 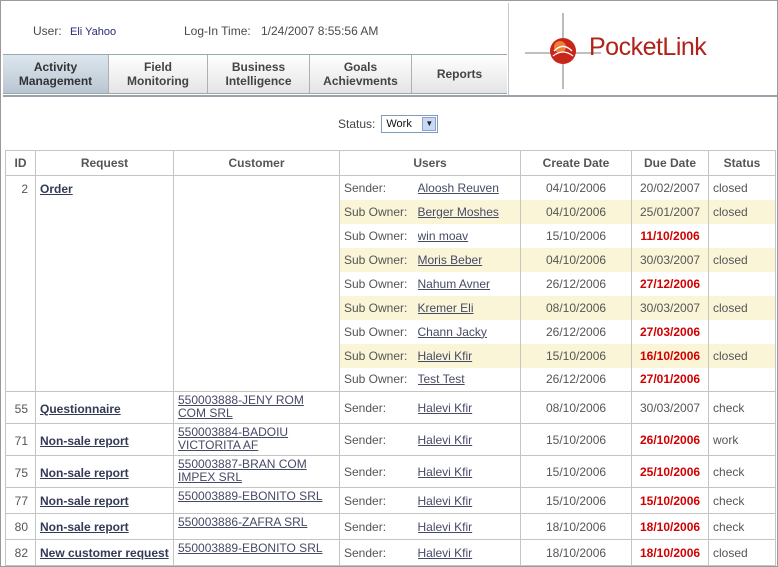 I want to click on request-cell: Questionnaire, so click(x=104, y=407).